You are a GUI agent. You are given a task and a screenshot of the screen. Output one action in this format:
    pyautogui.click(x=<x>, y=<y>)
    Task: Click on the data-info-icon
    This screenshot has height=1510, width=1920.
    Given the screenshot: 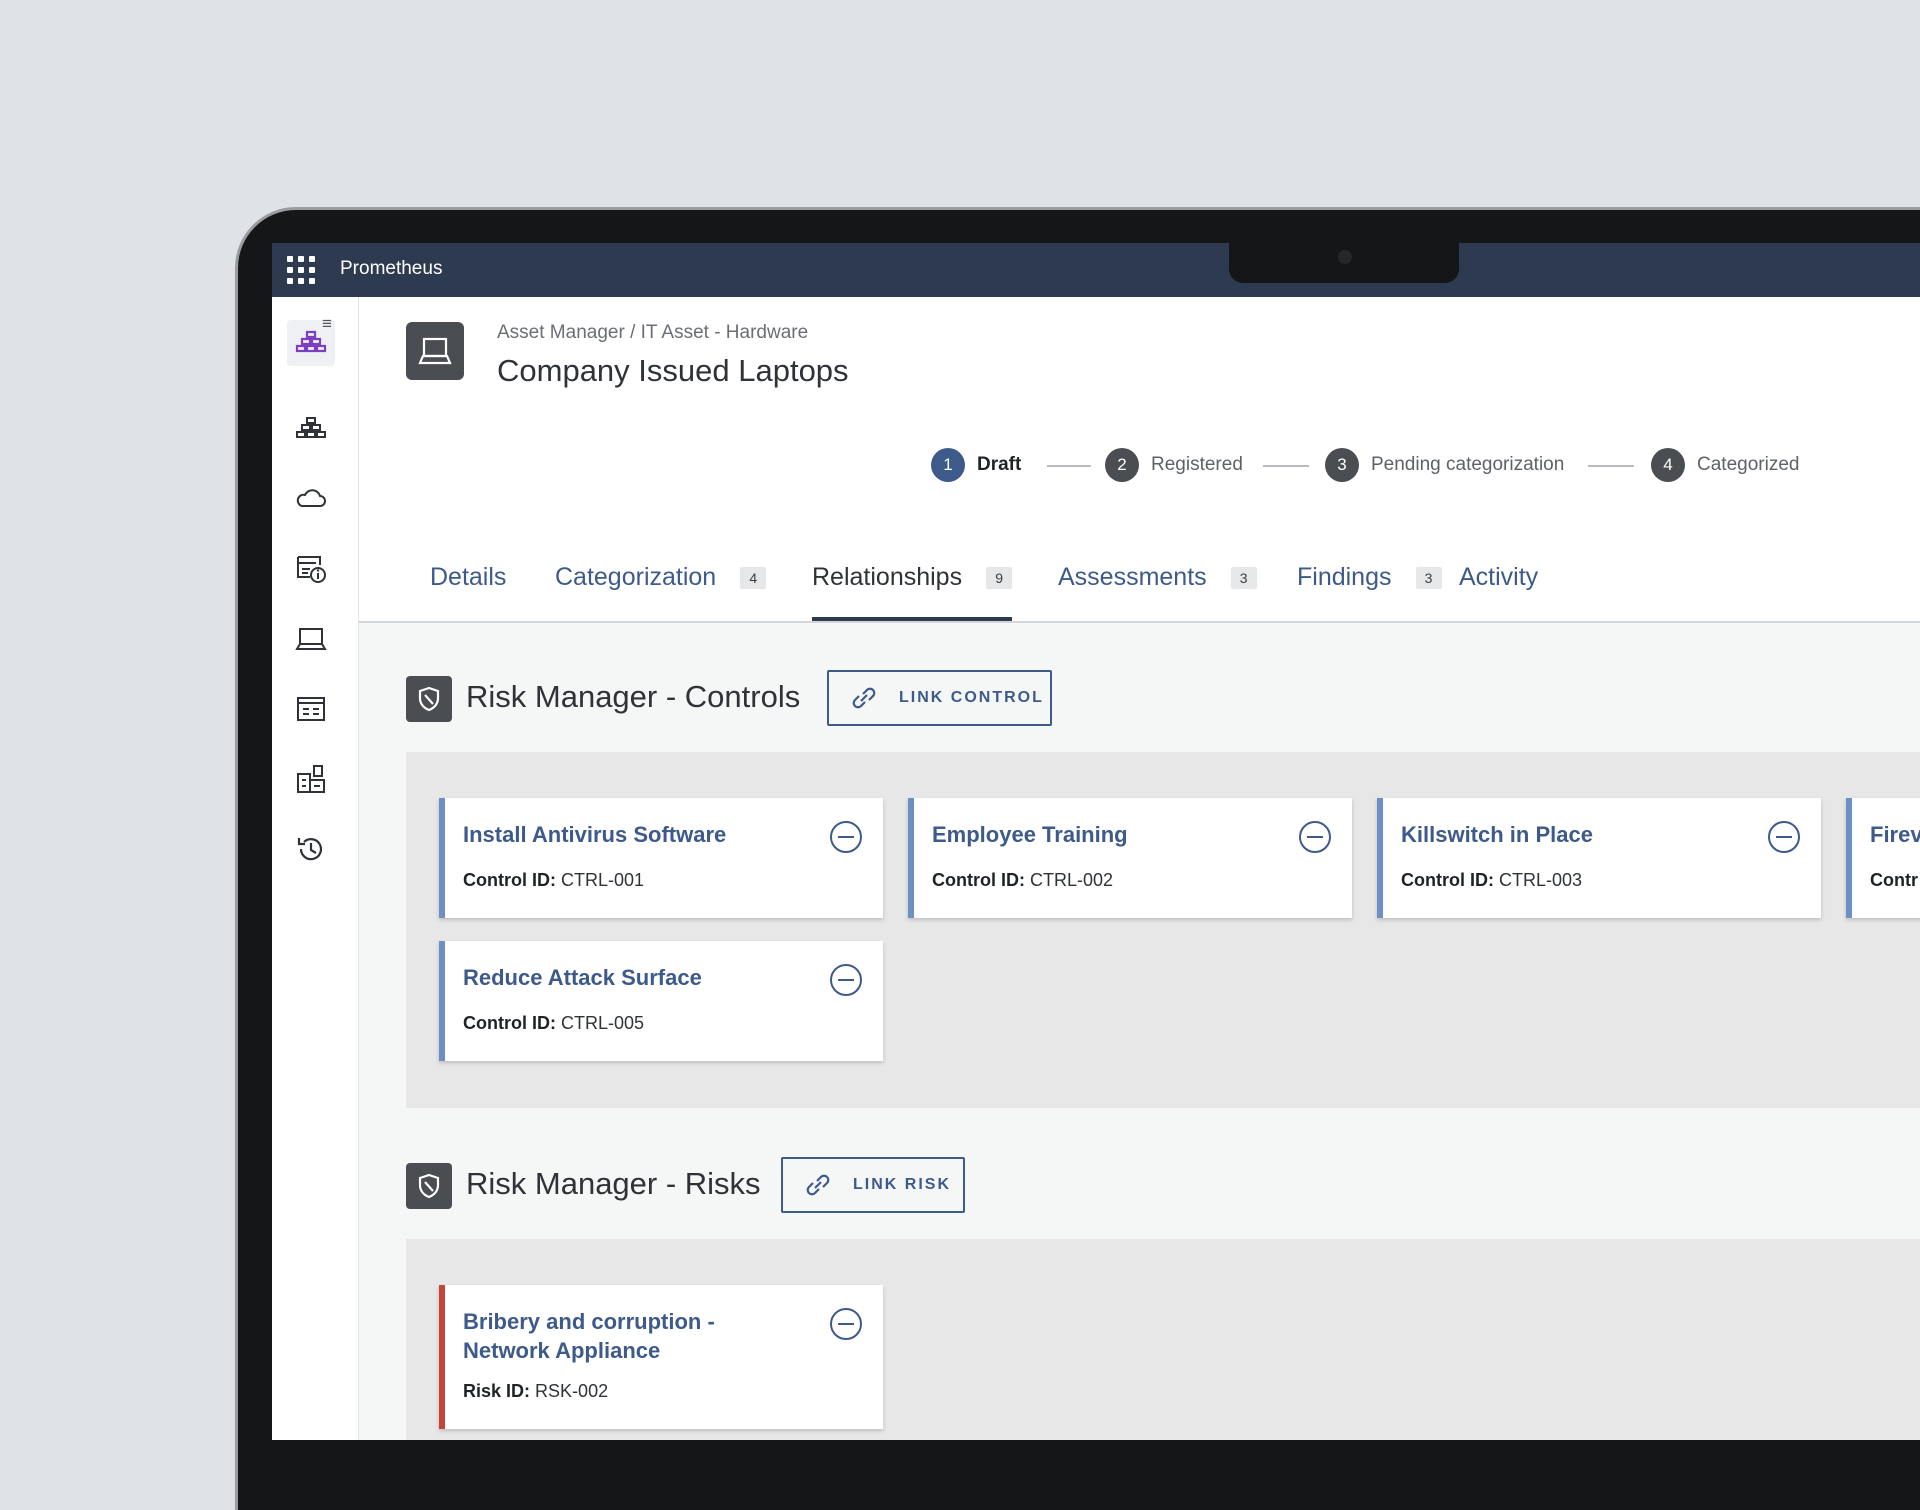 What is the action you would take?
    pyautogui.click(x=311, y=569)
    